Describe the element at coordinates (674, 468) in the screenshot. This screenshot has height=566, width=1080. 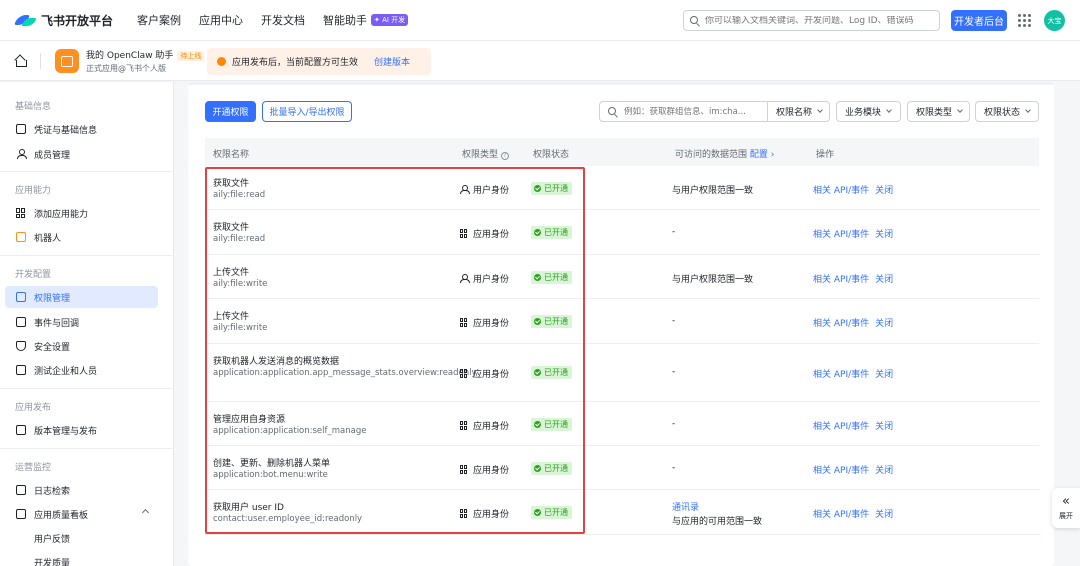
I see `data-scope: -` at that location.